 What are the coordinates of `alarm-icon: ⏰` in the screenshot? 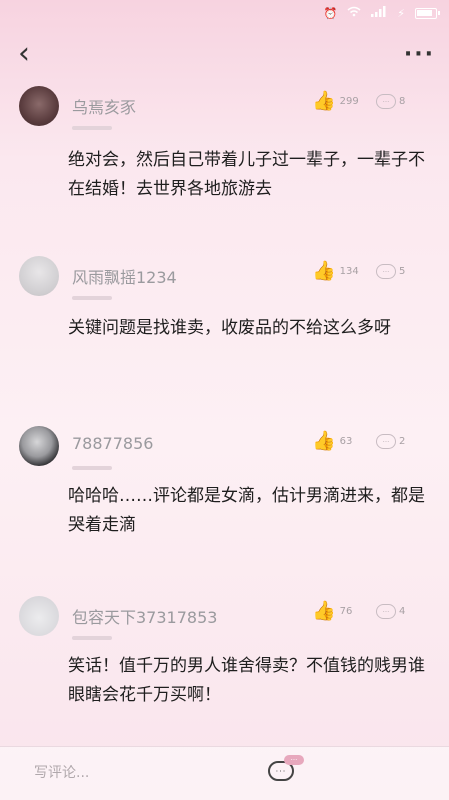 It's located at (330, 13).